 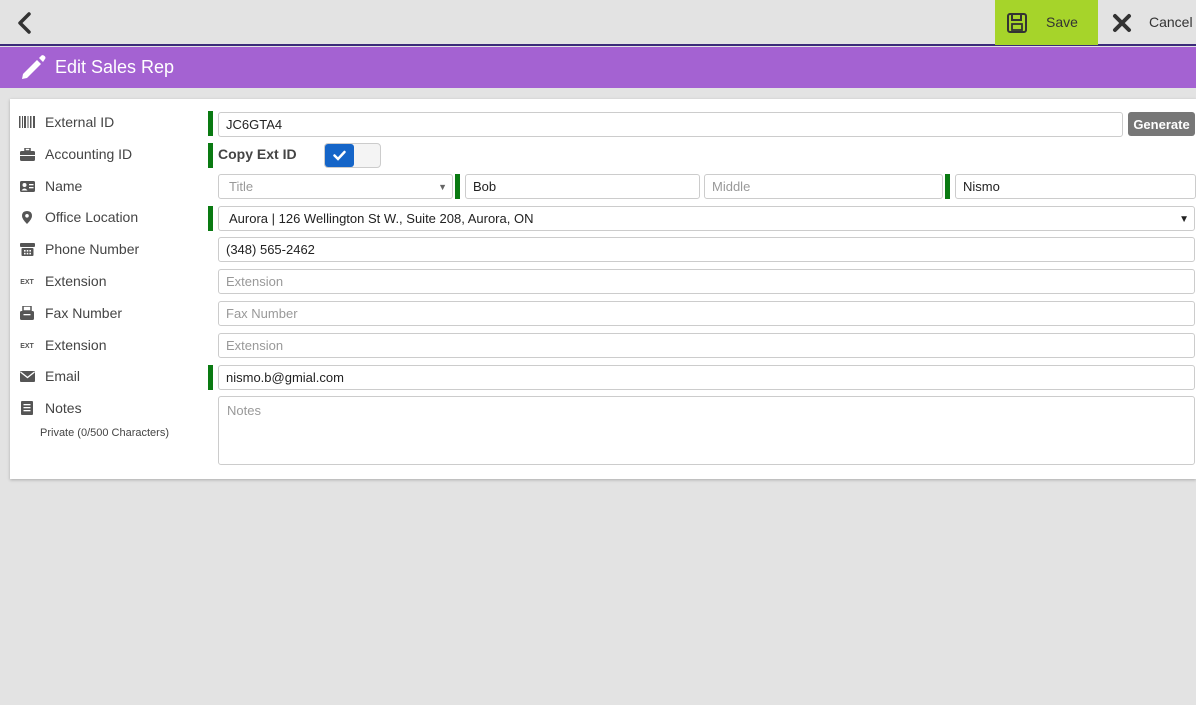 What do you see at coordinates (598, 23) in the screenshot?
I see `top-toolbar: Save Cancel` at bounding box center [598, 23].